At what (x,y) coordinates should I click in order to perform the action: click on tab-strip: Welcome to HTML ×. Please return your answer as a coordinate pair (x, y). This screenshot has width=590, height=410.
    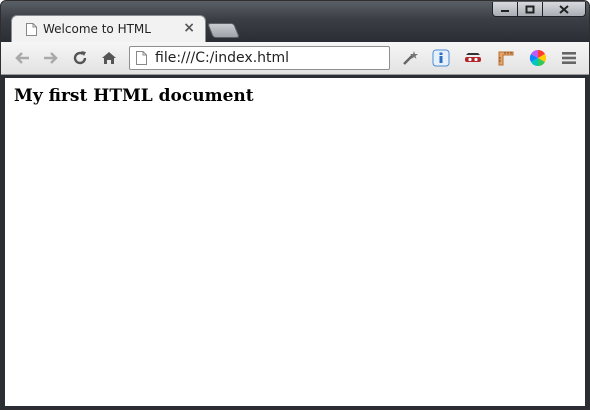
    Looking at the image, I should click on (295, 21).